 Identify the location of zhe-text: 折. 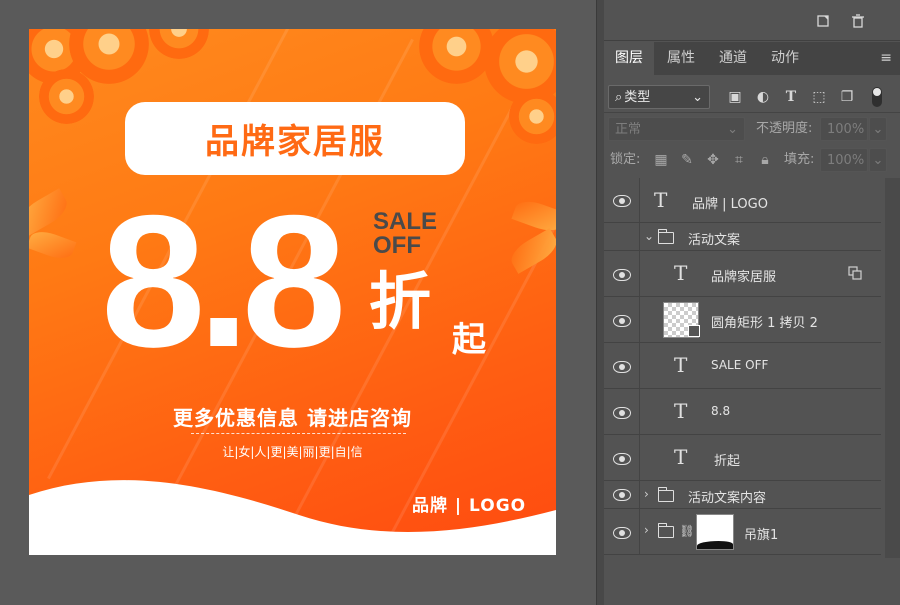
(400, 301).